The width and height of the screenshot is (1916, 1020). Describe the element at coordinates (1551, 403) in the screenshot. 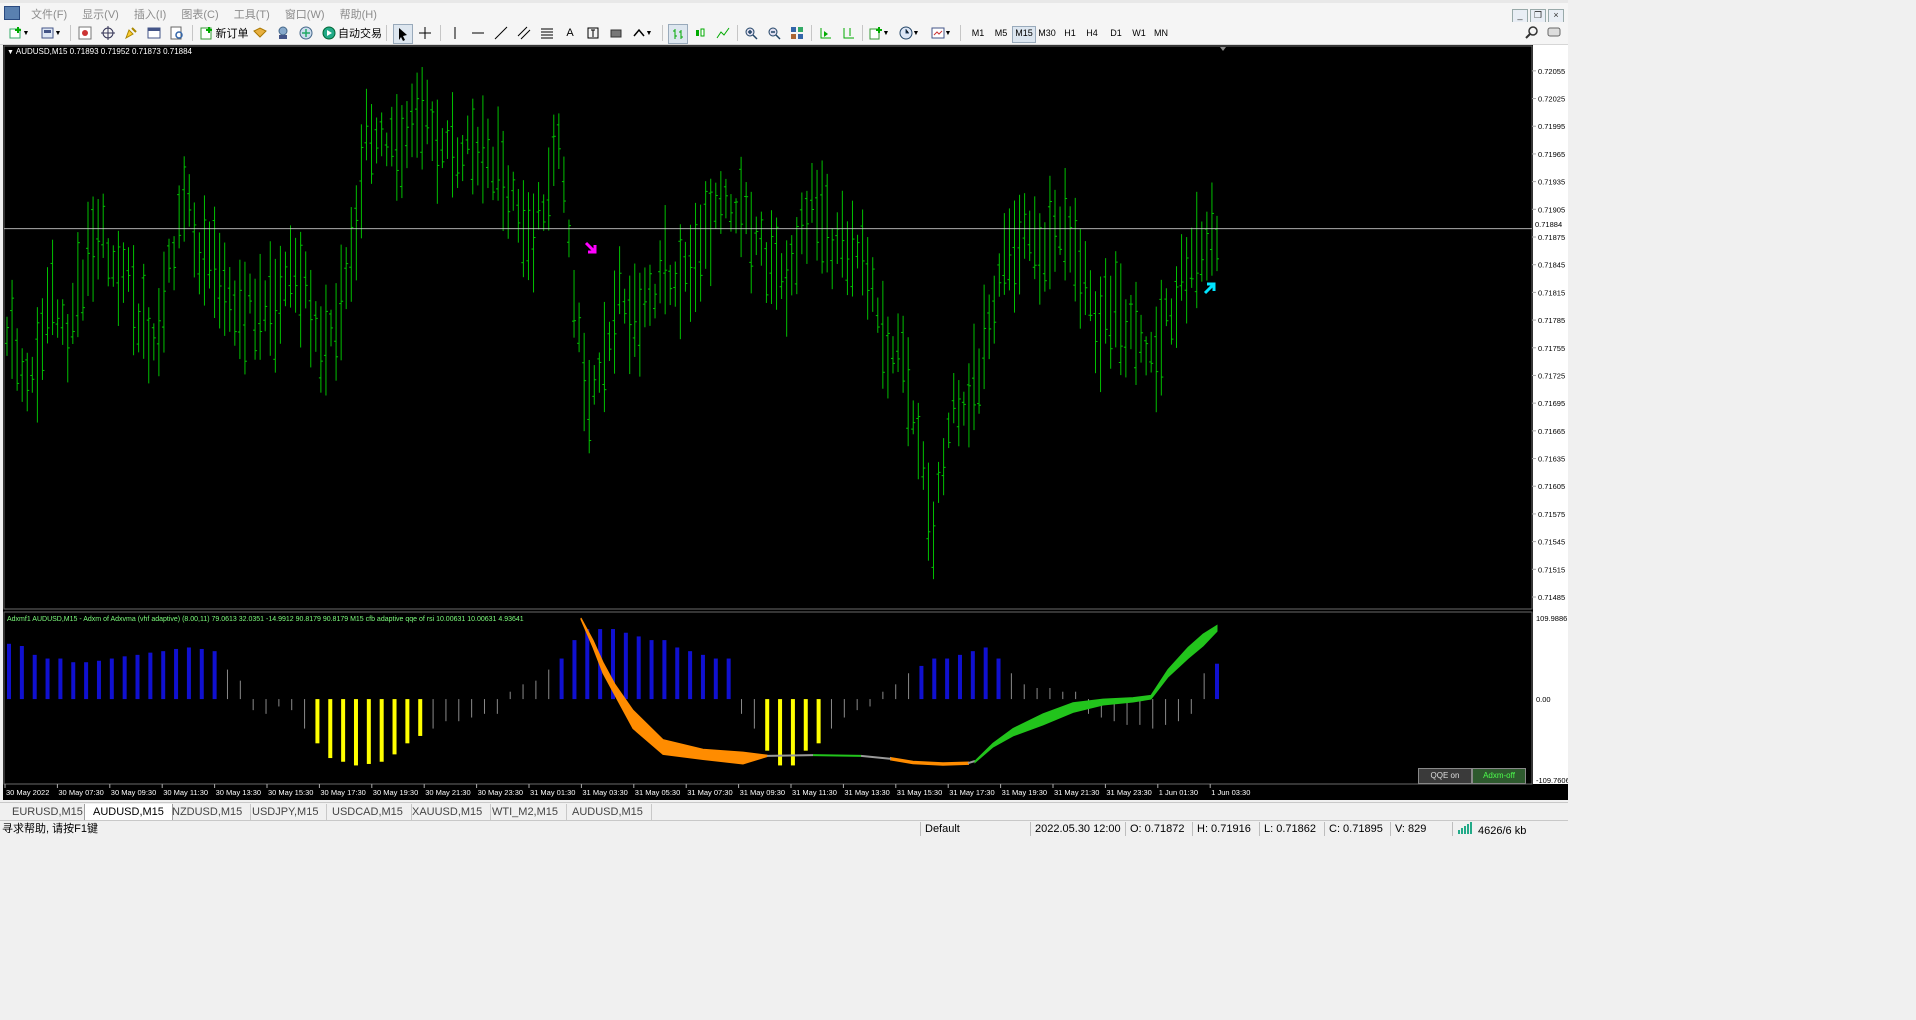

I see `price-tick-label: 0.71695` at that location.